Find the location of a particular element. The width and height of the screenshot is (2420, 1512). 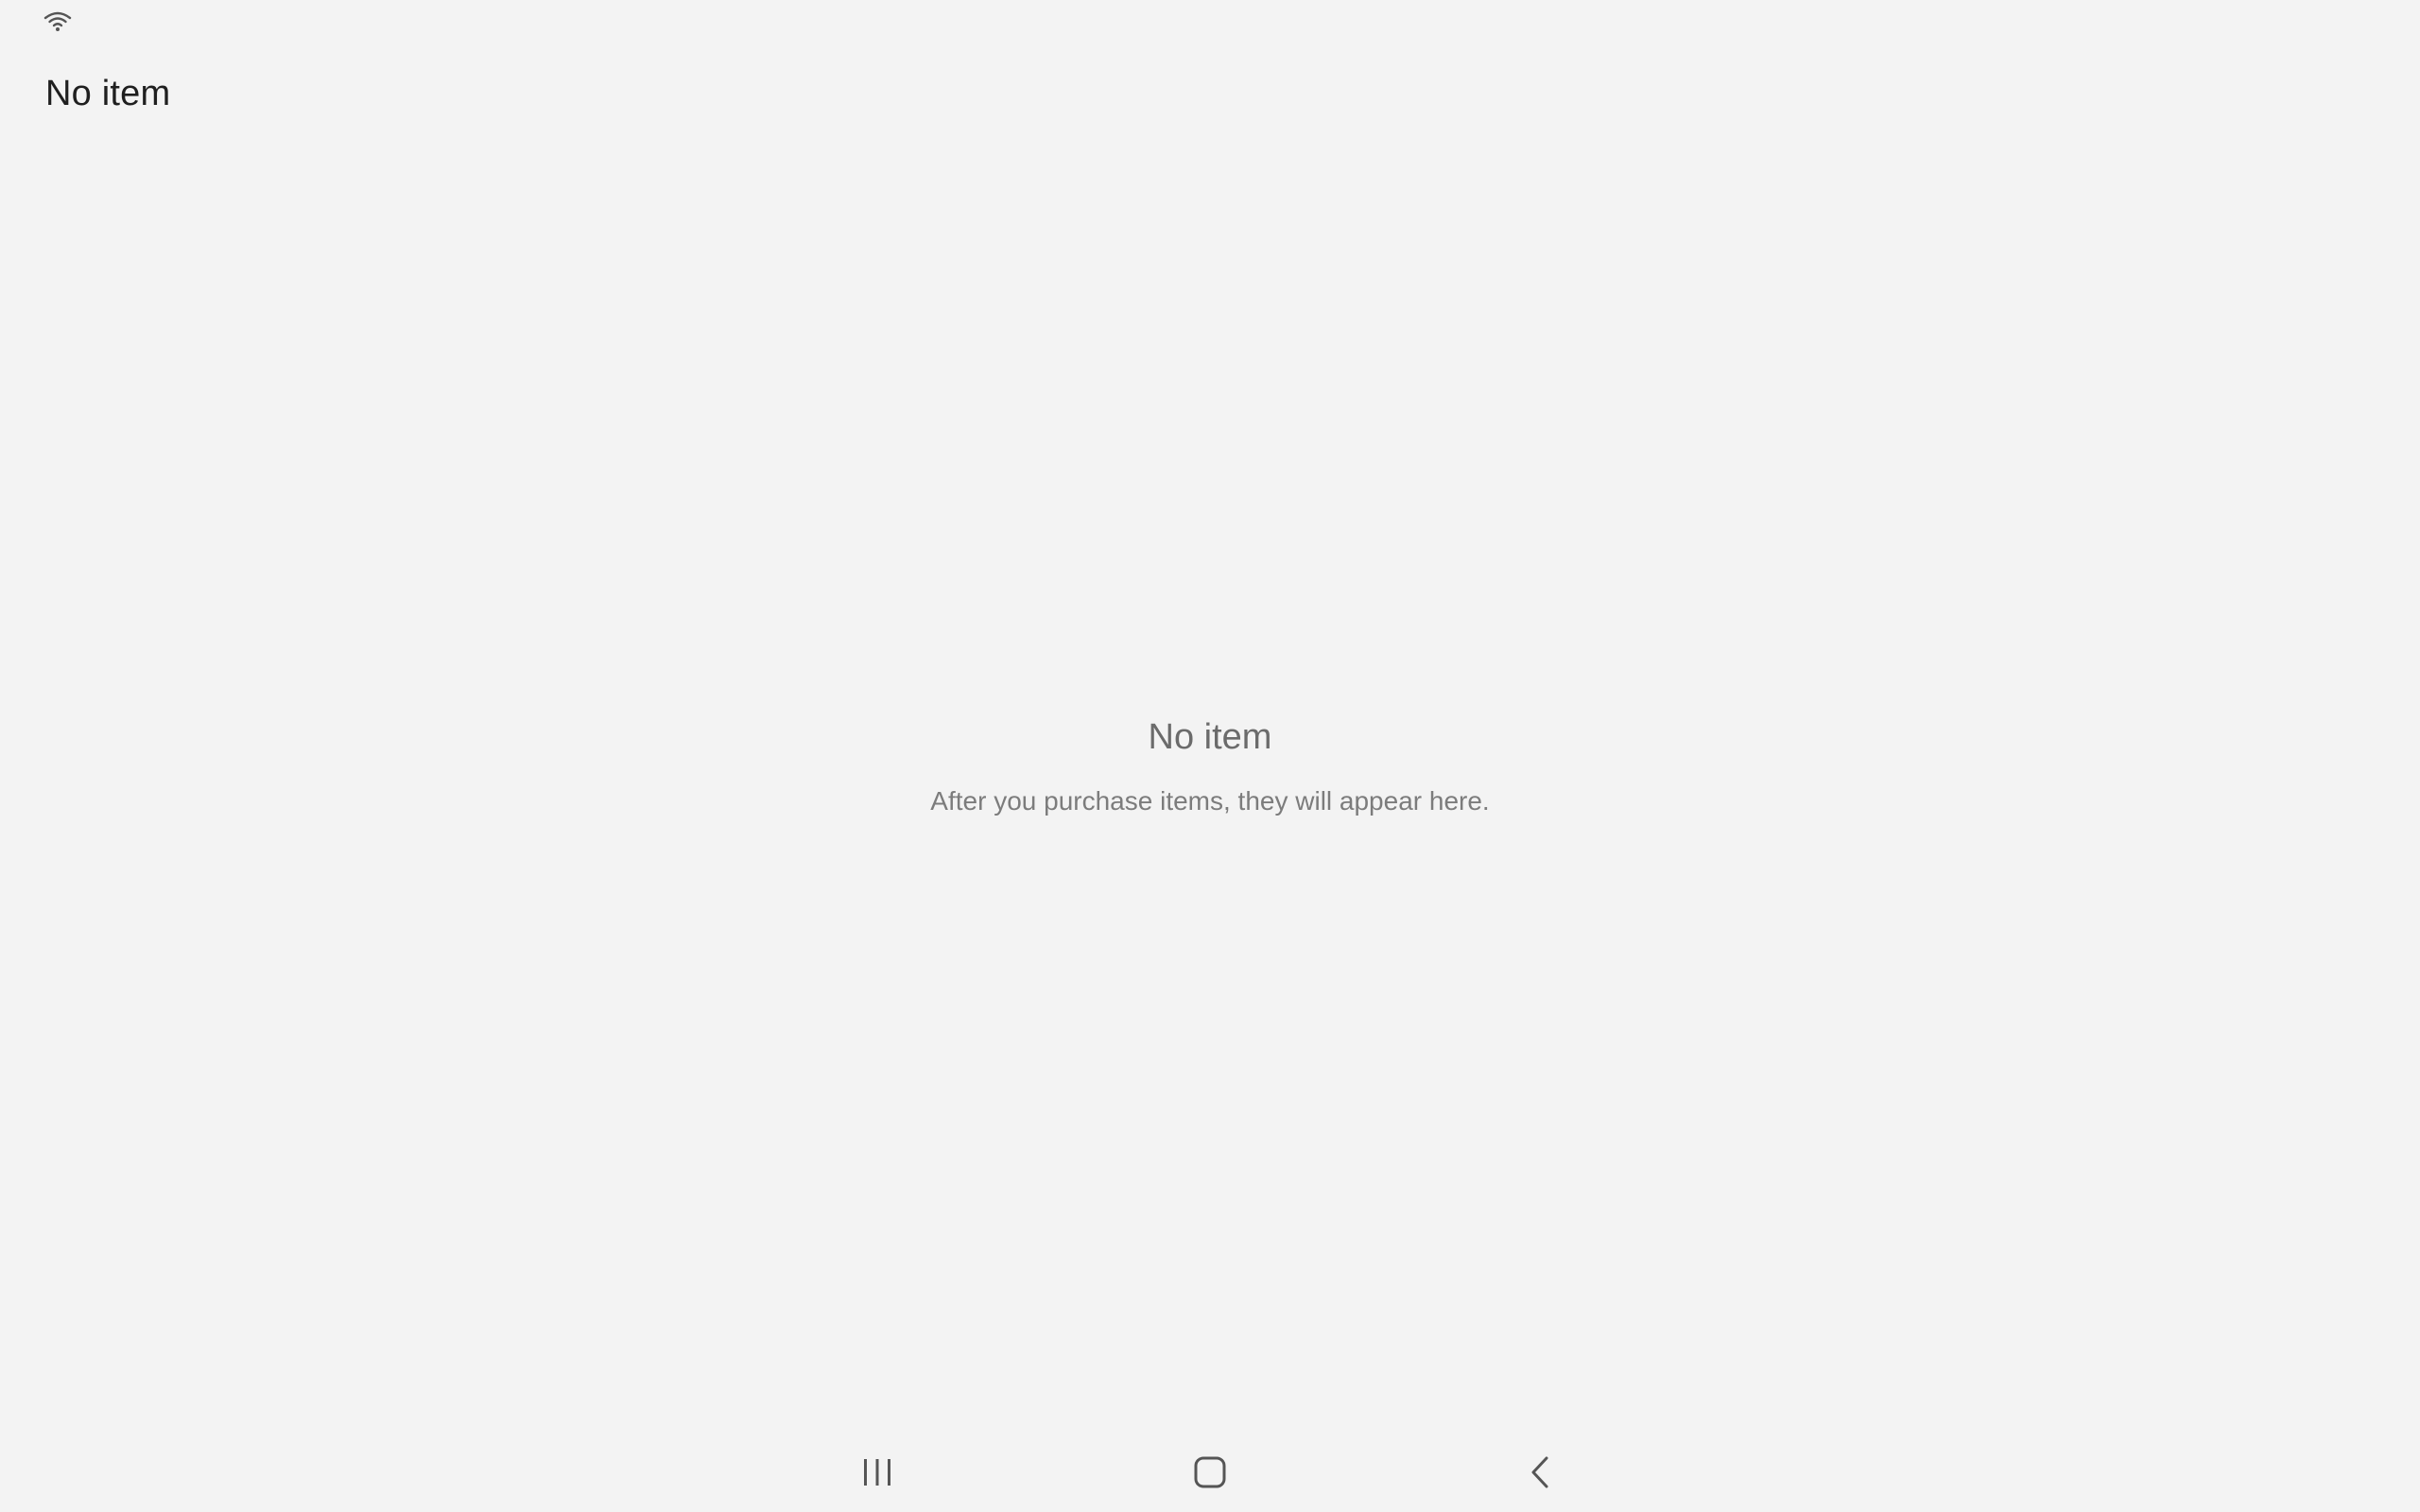

navigation-bar is located at coordinates (1210, 1468).